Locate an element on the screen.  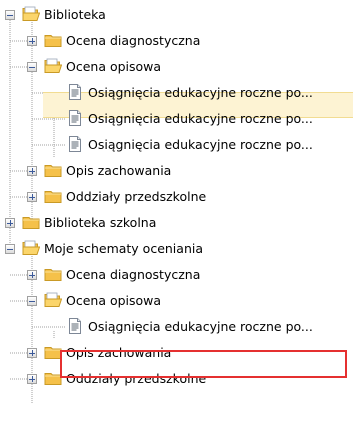
tree-node-label: Oddziały przedszkolne is located at coordinates (136, 196).